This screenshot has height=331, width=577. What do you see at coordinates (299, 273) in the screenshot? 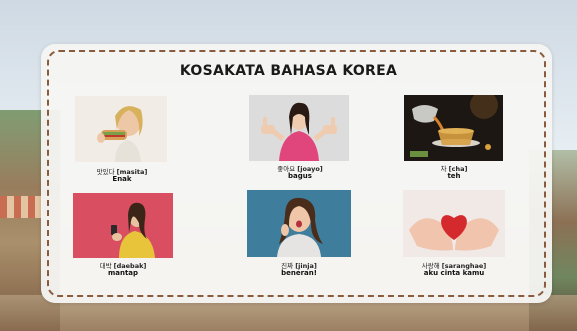
I see `card-meaning-beneran: beneran!` at bounding box center [299, 273].